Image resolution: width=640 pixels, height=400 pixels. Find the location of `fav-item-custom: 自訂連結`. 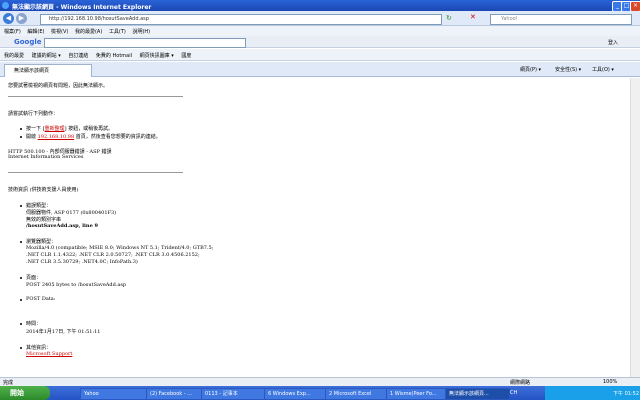

fav-item-custom: 自訂連結 is located at coordinates (78, 56).